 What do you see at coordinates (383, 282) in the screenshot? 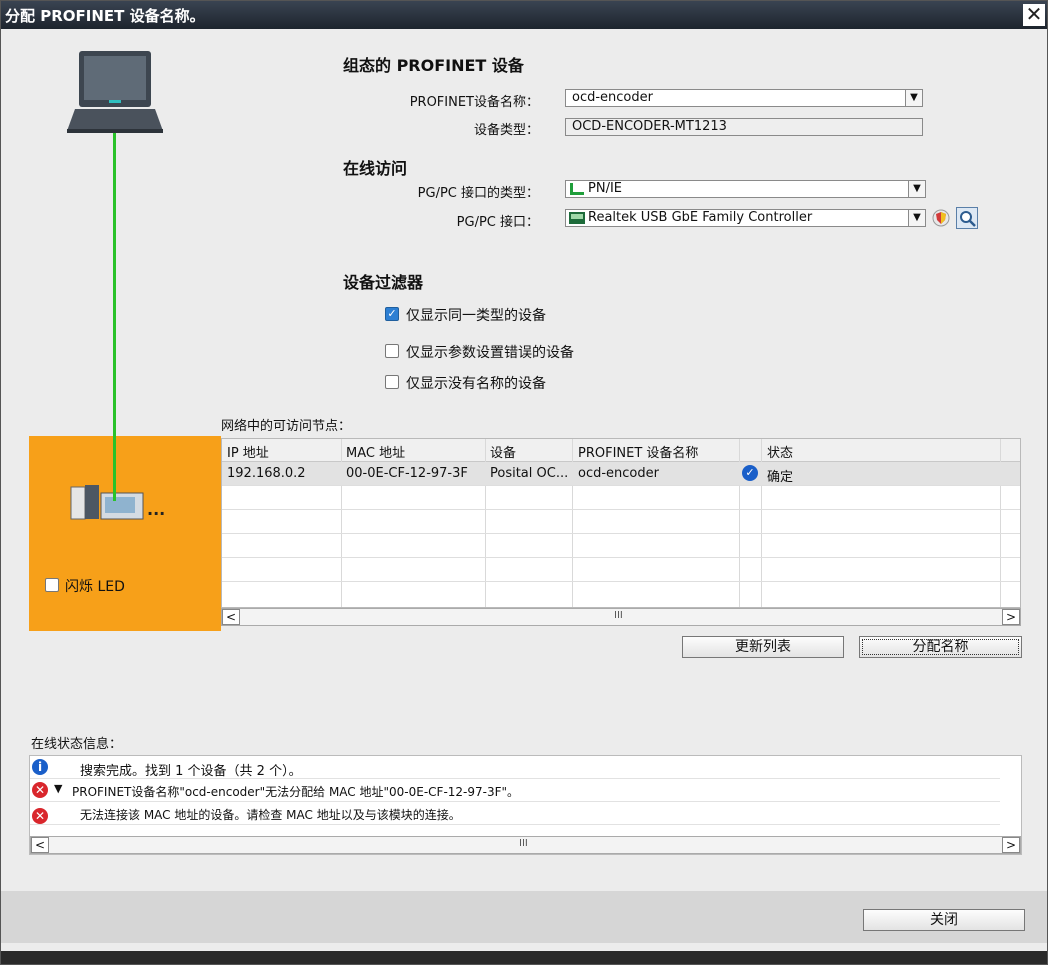
I see `filter-heading: 设备过滤器` at bounding box center [383, 282].